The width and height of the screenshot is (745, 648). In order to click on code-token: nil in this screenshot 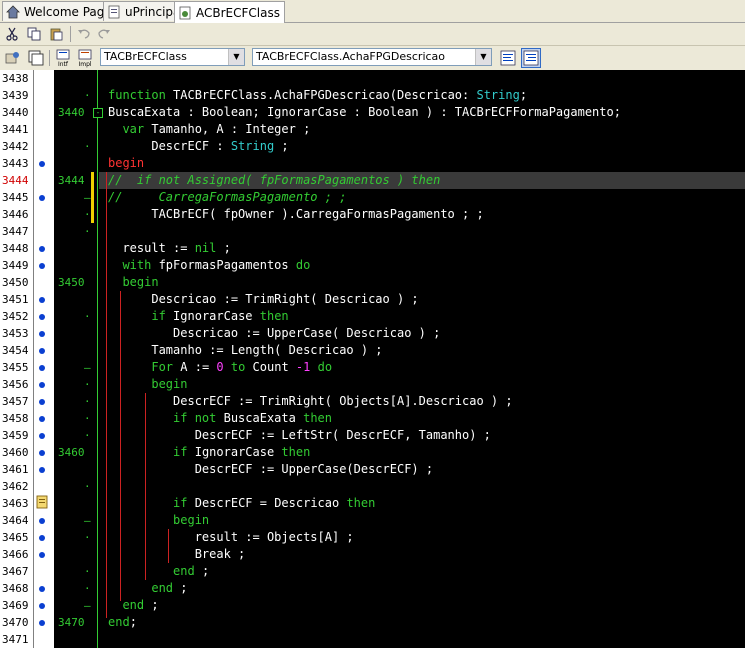, I will do `click(205, 248)`.